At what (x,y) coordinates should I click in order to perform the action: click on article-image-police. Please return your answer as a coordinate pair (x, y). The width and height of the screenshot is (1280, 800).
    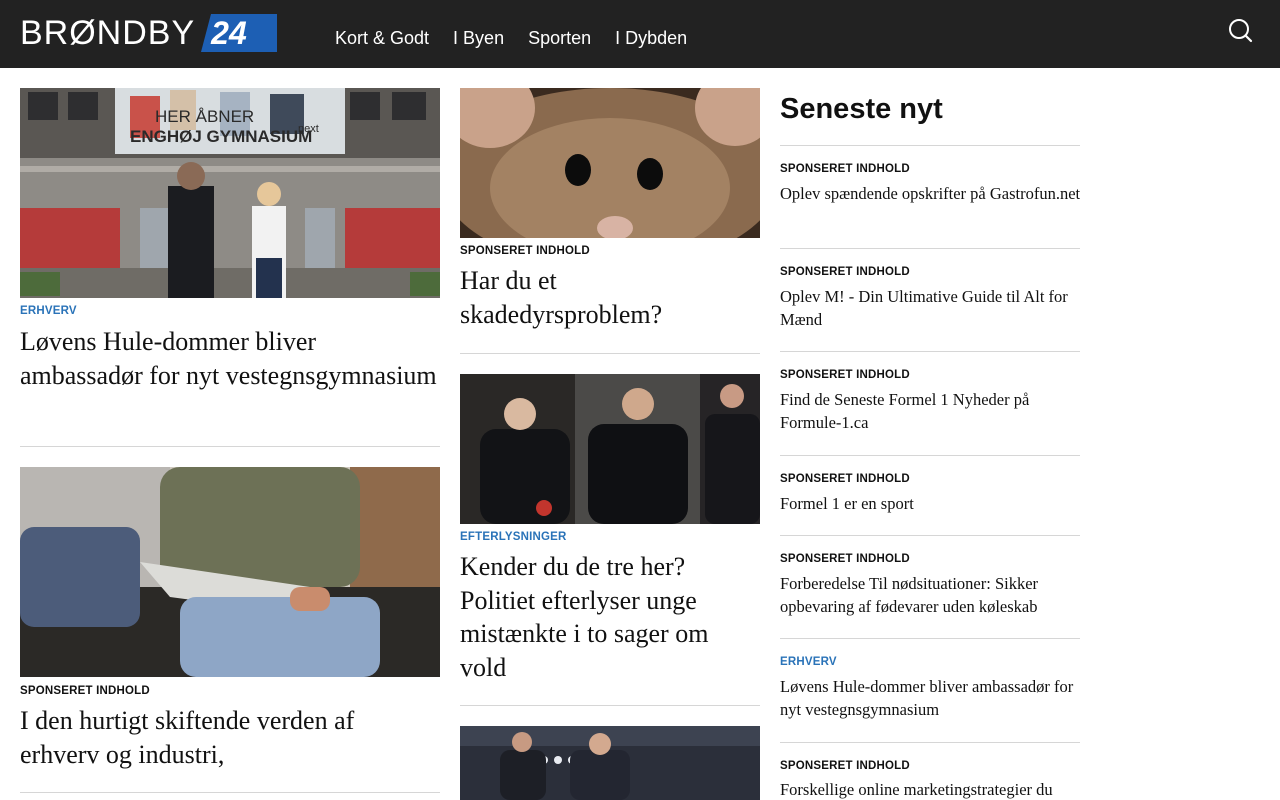
    Looking at the image, I should click on (610, 763).